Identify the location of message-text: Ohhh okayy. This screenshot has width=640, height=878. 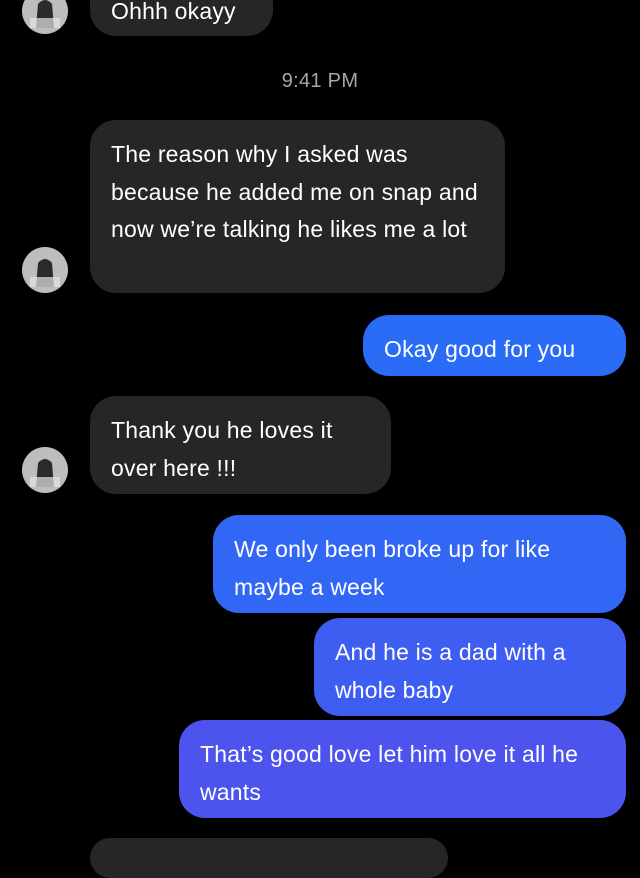
(173, 12).